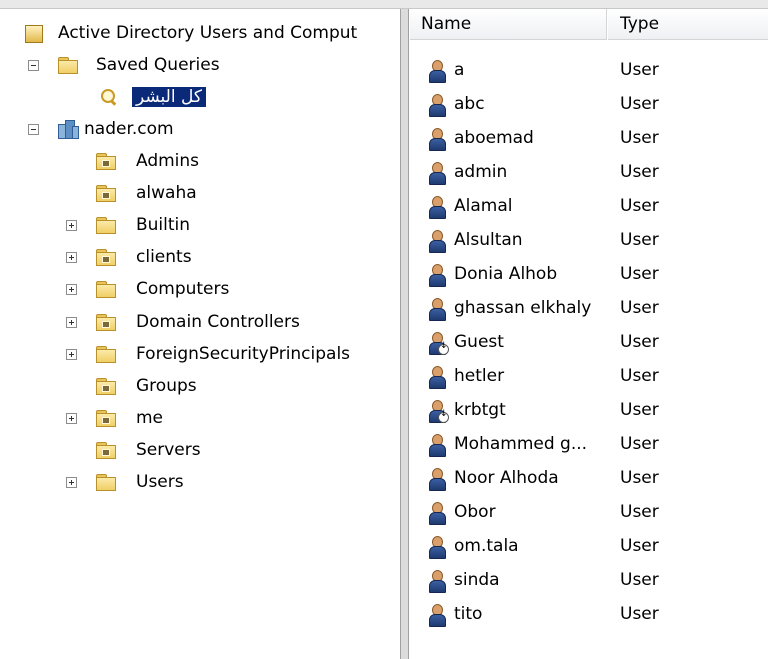  I want to click on active-directory-icon, so click(34, 33).